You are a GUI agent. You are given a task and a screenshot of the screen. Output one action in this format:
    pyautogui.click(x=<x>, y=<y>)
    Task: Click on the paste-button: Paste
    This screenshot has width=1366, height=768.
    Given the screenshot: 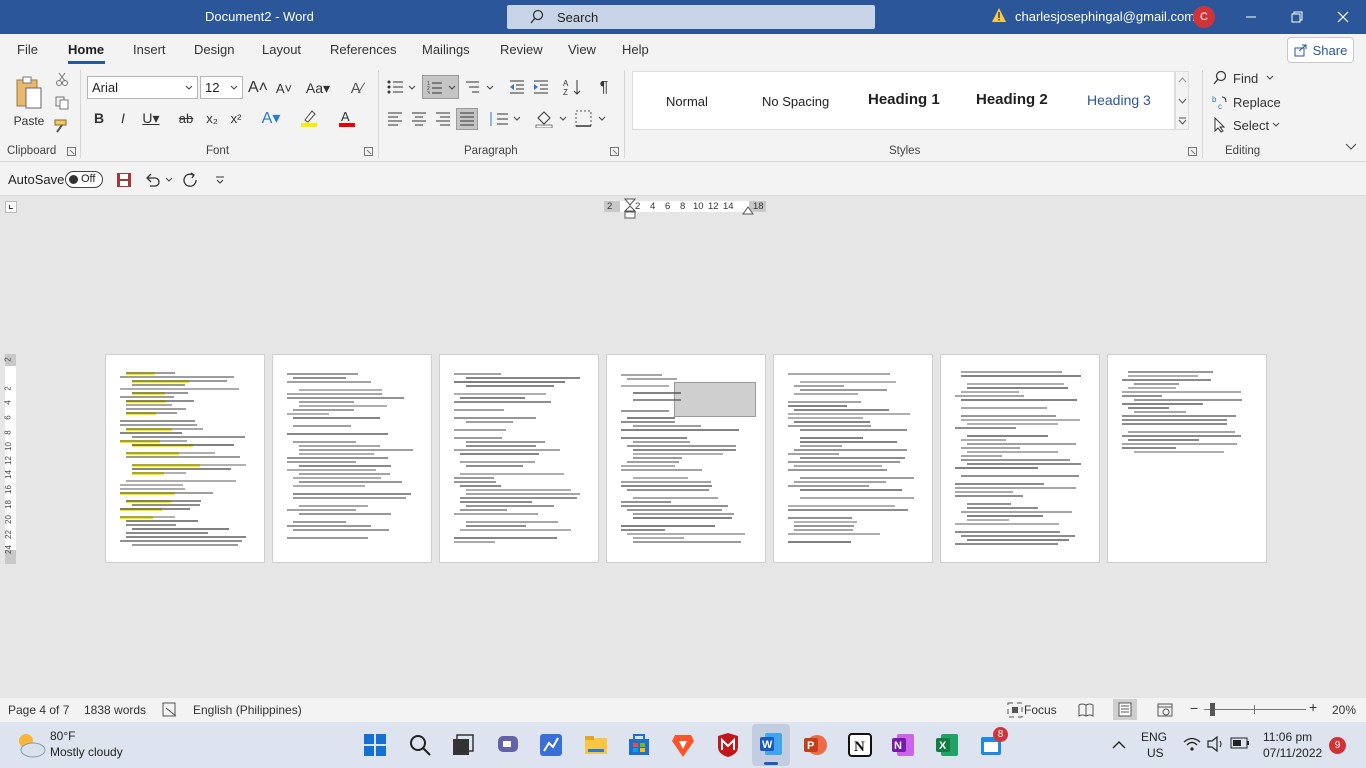 What is the action you would take?
    pyautogui.click(x=29, y=102)
    